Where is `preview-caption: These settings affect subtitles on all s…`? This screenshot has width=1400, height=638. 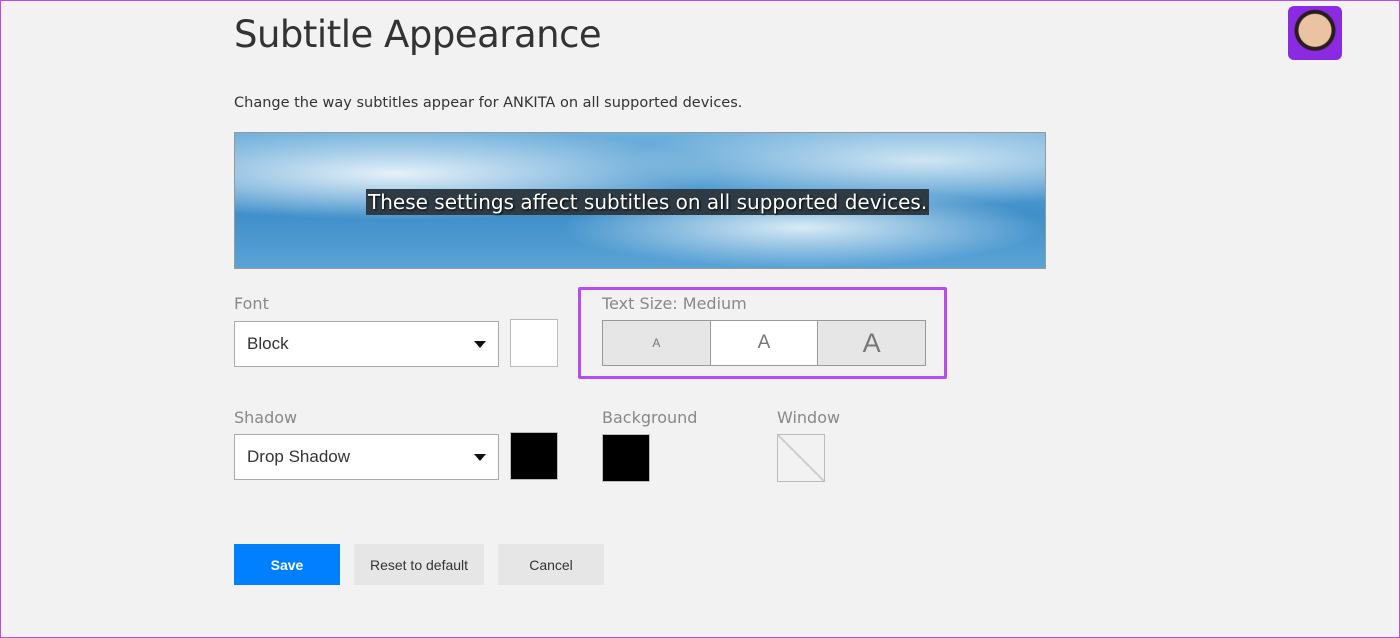
preview-caption: These settings affect subtitles on all s… is located at coordinates (648, 202).